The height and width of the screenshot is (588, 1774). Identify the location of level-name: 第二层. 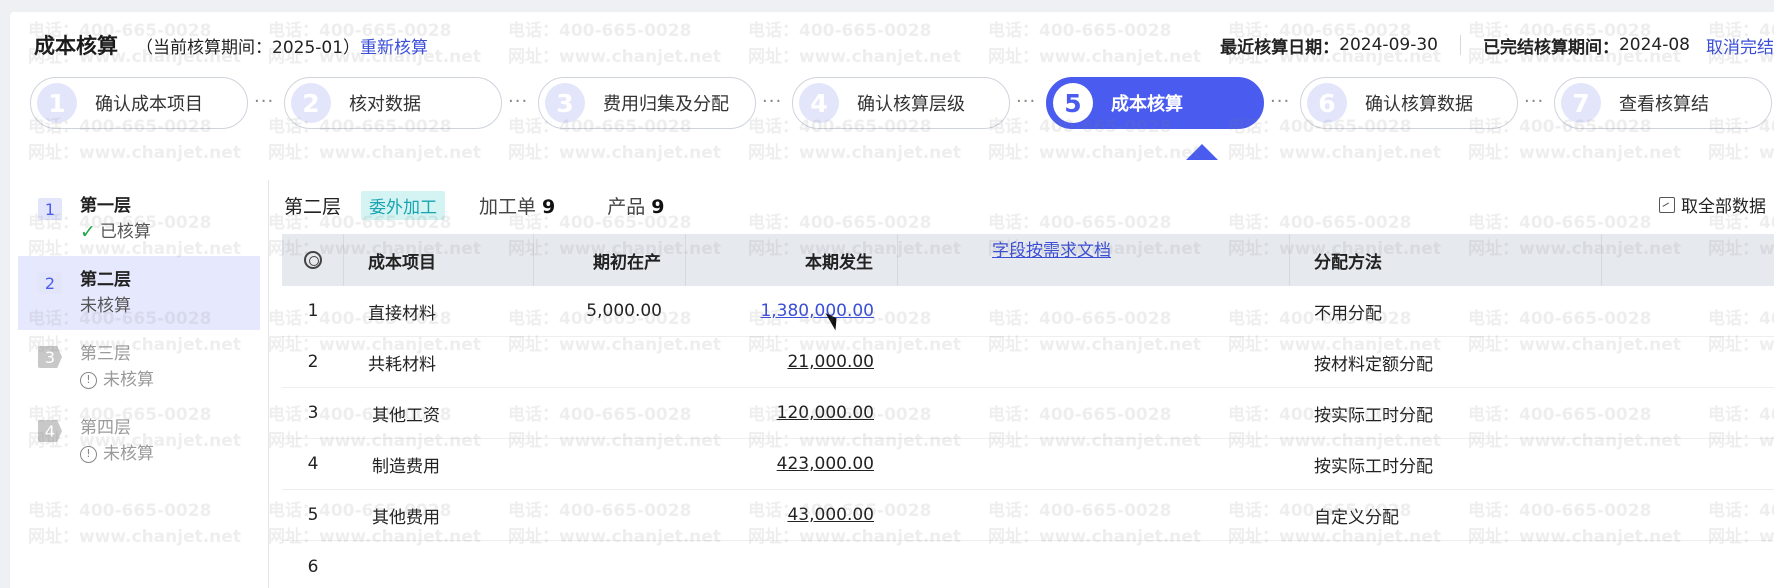
(105, 280).